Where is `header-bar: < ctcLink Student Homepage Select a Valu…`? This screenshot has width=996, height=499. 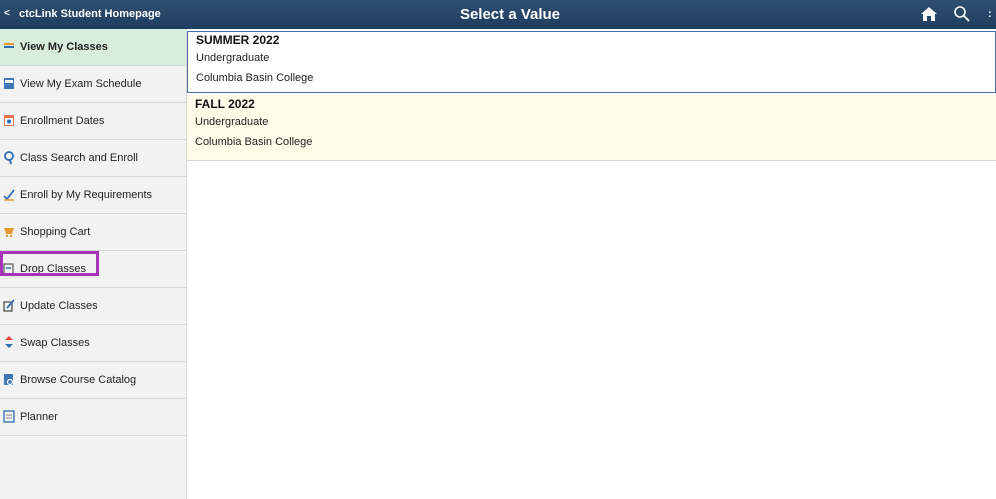
header-bar: < ctcLink Student Homepage Select a Valu… is located at coordinates (498, 14).